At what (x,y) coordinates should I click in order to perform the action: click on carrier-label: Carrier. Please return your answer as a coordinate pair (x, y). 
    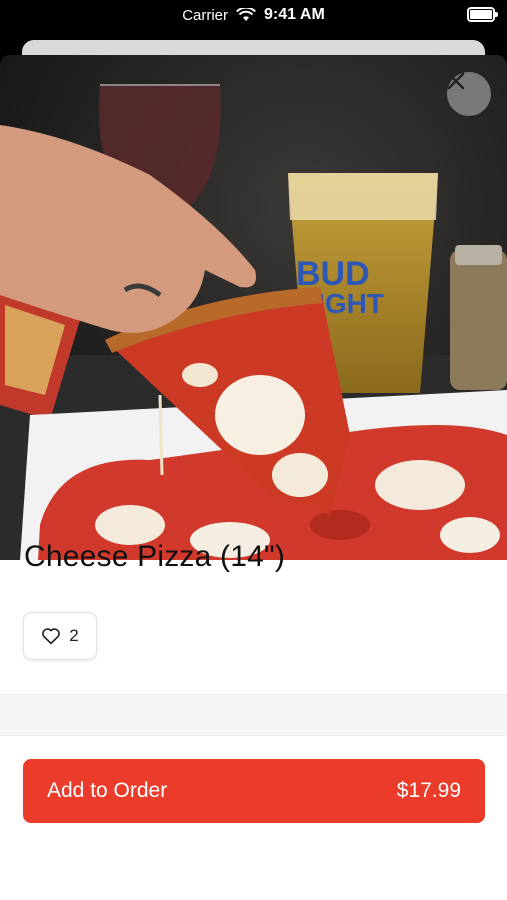
    Looking at the image, I should click on (205, 15).